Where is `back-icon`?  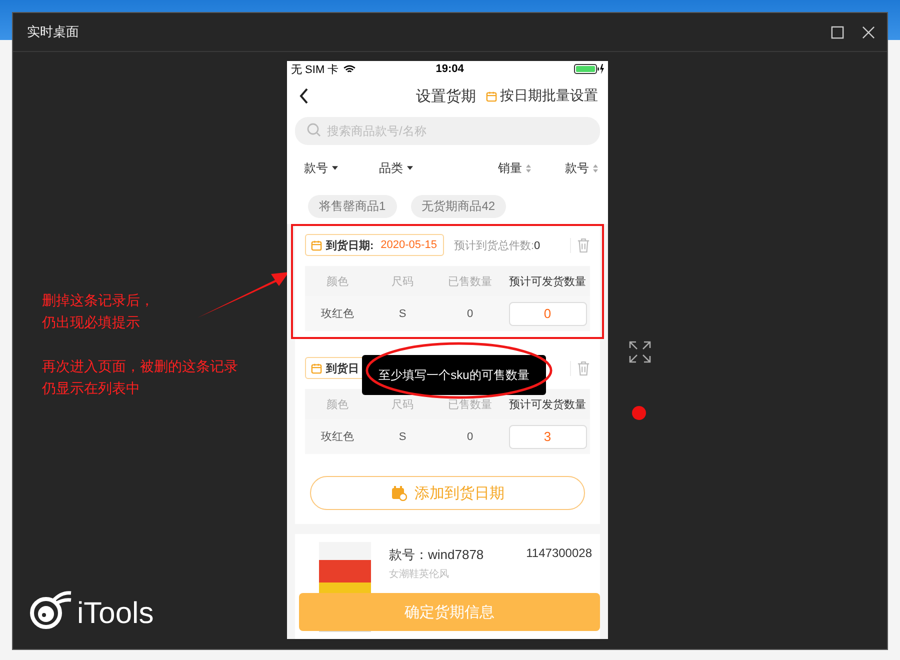
back-icon is located at coordinates (304, 96).